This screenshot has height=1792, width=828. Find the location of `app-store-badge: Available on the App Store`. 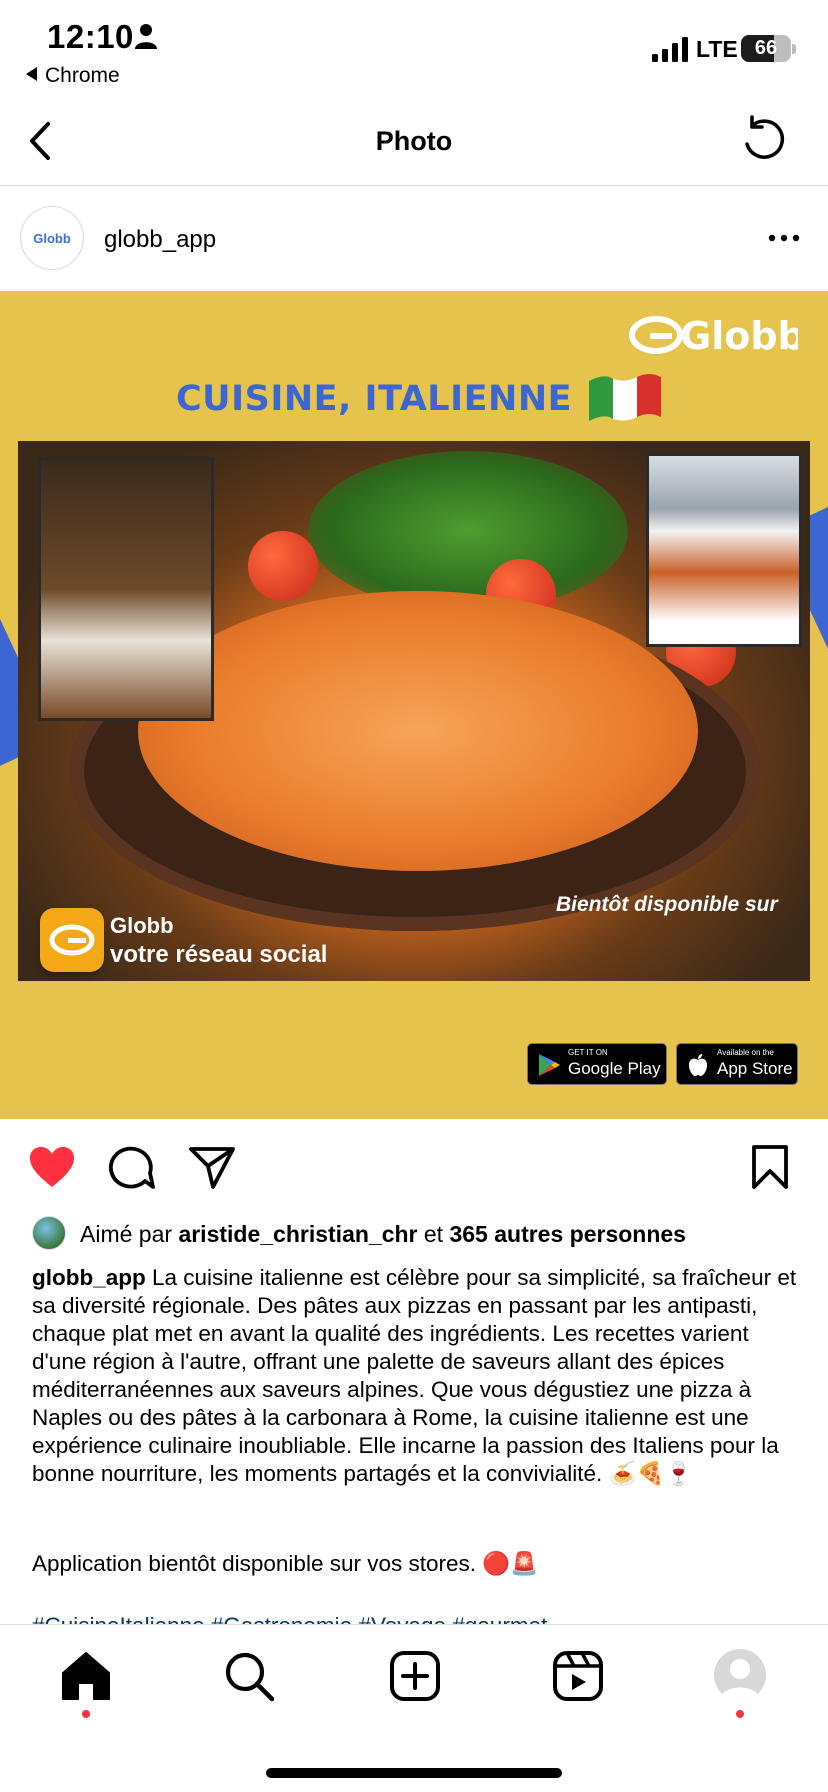

app-store-badge: Available on the App Store is located at coordinates (737, 1064).